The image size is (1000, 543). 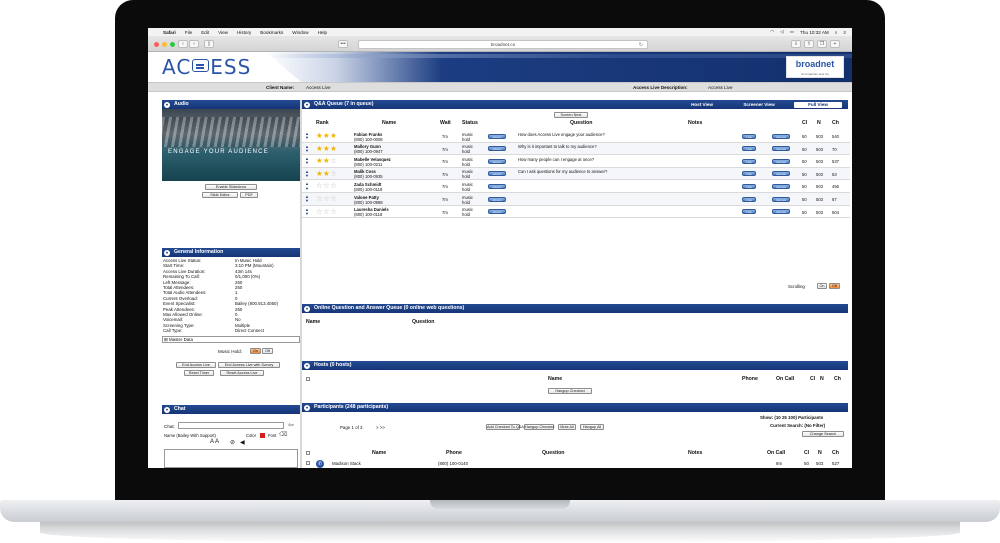 I want to click on col-ch: Ch, so click(x=835, y=123).